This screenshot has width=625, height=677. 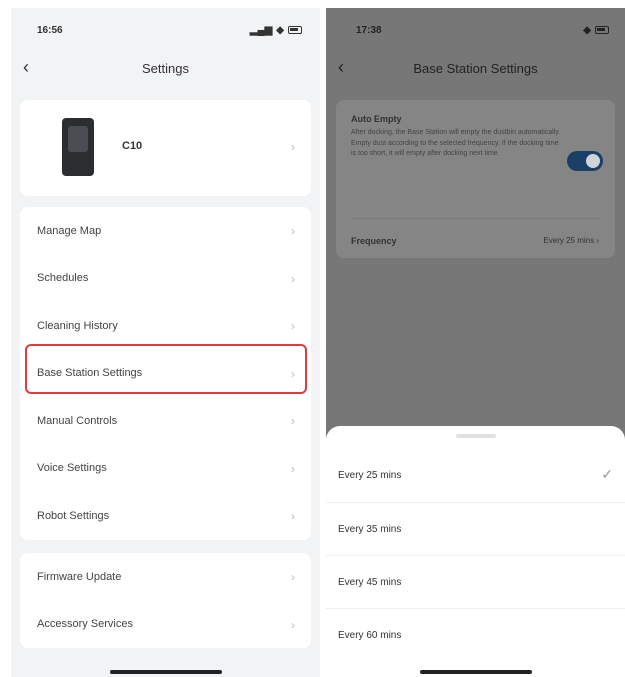 What do you see at coordinates (77, 420) in the screenshot?
I see `menu-item-label: Manual Controls` at bounding box center [77, 420].